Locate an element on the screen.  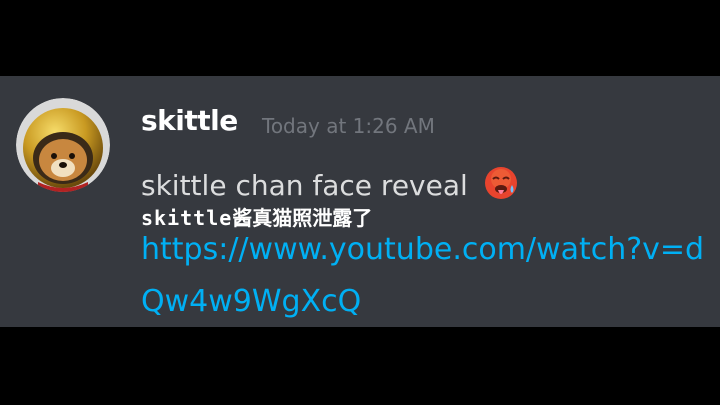
user-avatar is located at coordinates (63, 145).